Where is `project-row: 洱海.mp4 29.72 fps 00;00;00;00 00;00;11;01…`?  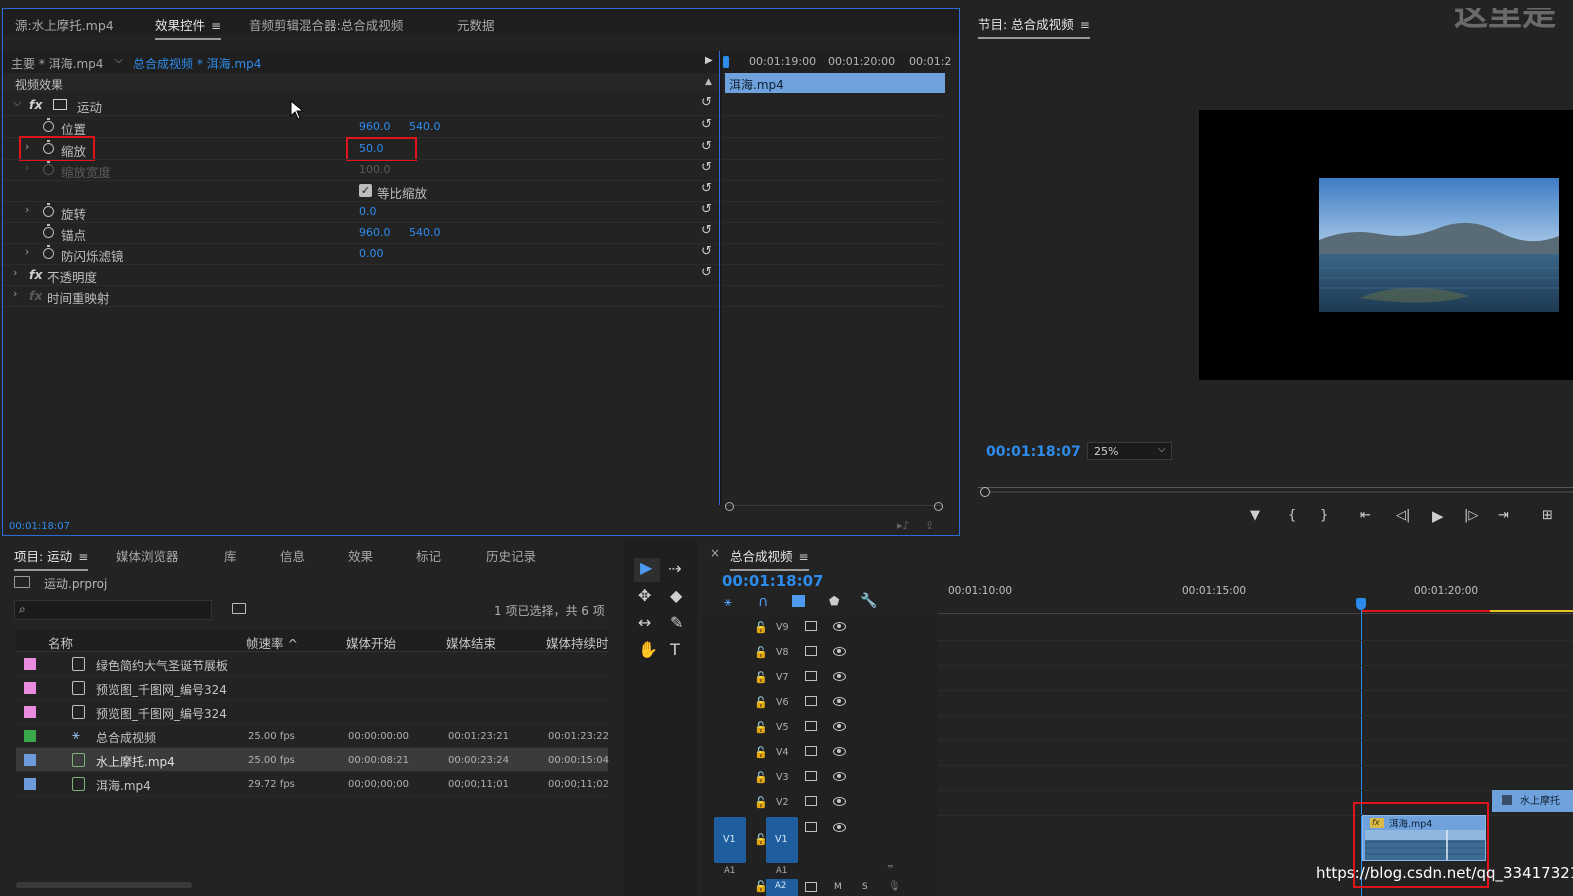
project-row: 洱海.mp4 29.72 fps 00;00;00;00 00;00;11;01… is located at coordinates (312, 784).